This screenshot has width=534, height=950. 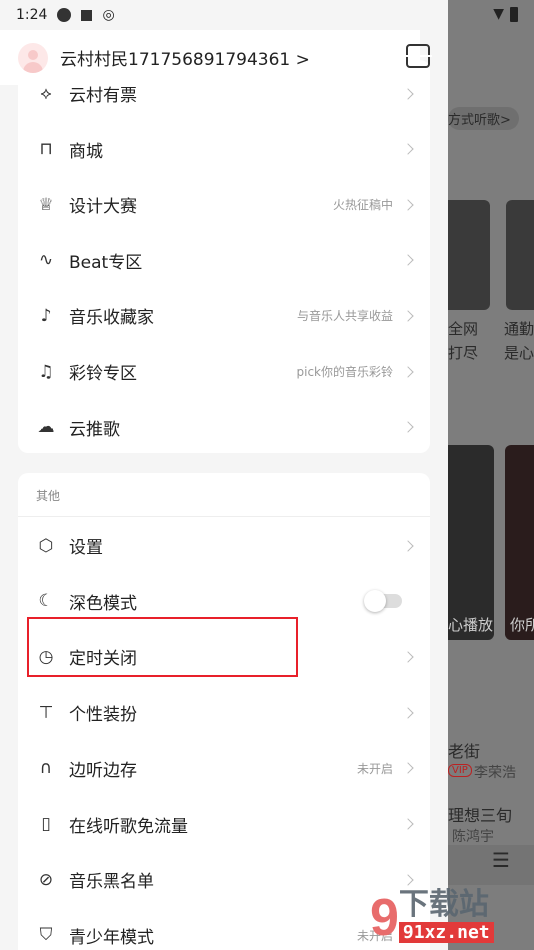 I want to click on playlist-icon: ☰, so click(x=501, y=860).